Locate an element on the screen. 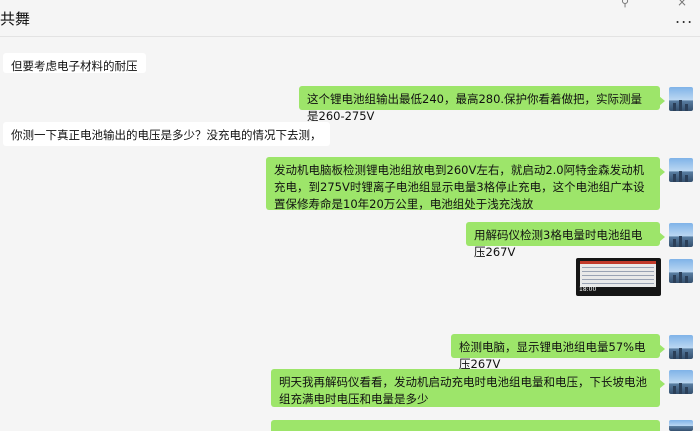 This screenshot has width=700, height=431. message-bubble: 检测电脑，显示锂电池组电量57%电压267V is located at coordinates (558, 352).